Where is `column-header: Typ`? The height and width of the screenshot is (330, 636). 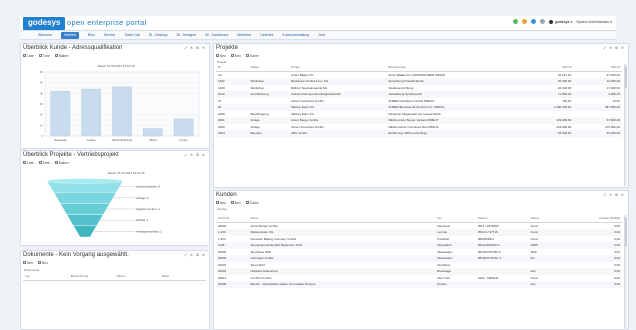 column-header: Typ is located at coordinates (46, 277).